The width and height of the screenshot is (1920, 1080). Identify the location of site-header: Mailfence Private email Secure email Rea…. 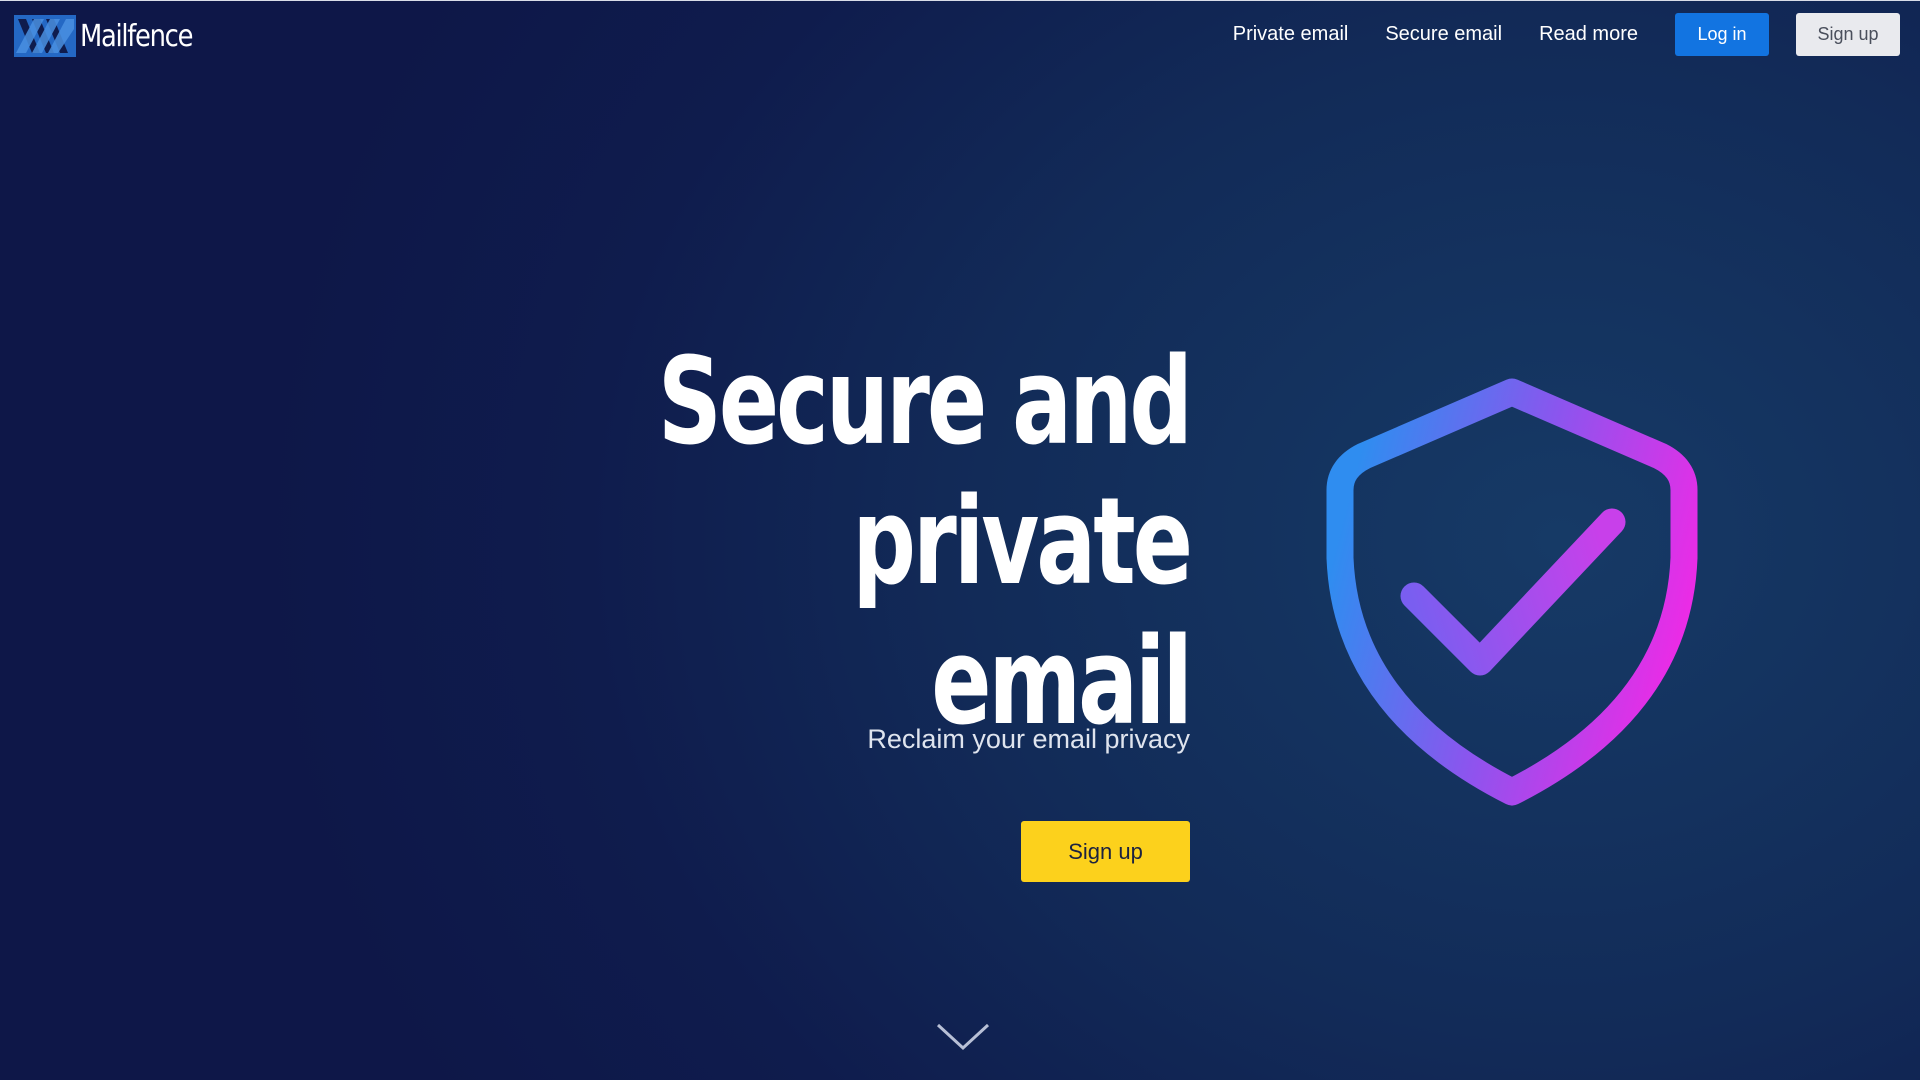
(960, 36).